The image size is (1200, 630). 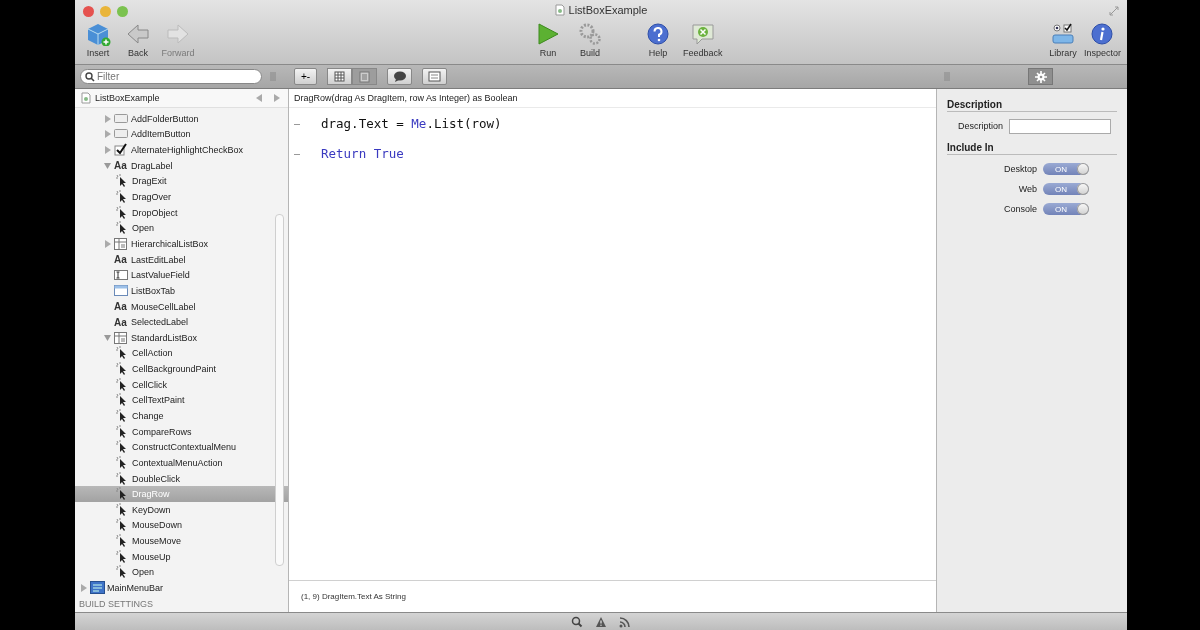 I want to click on warning-icon, so click(x=601, y=621).